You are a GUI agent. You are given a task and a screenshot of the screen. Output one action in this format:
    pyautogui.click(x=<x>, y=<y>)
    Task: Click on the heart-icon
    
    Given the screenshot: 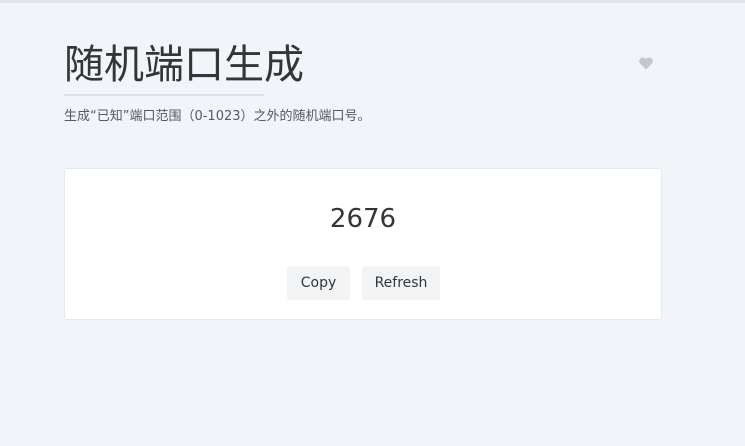 What is the action you would take?
    pyautogui.click(x=646, y=62)
    